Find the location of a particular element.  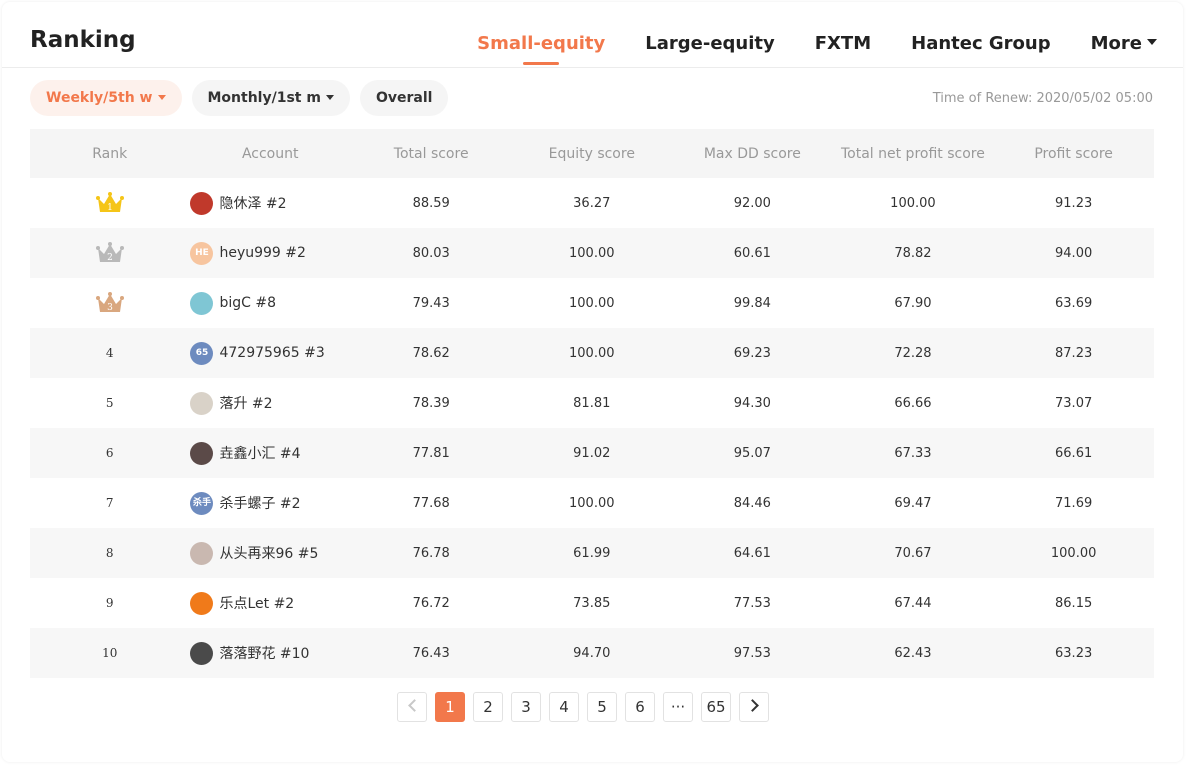

account-link: 落升 #2 is located at coordinates (269, 403).